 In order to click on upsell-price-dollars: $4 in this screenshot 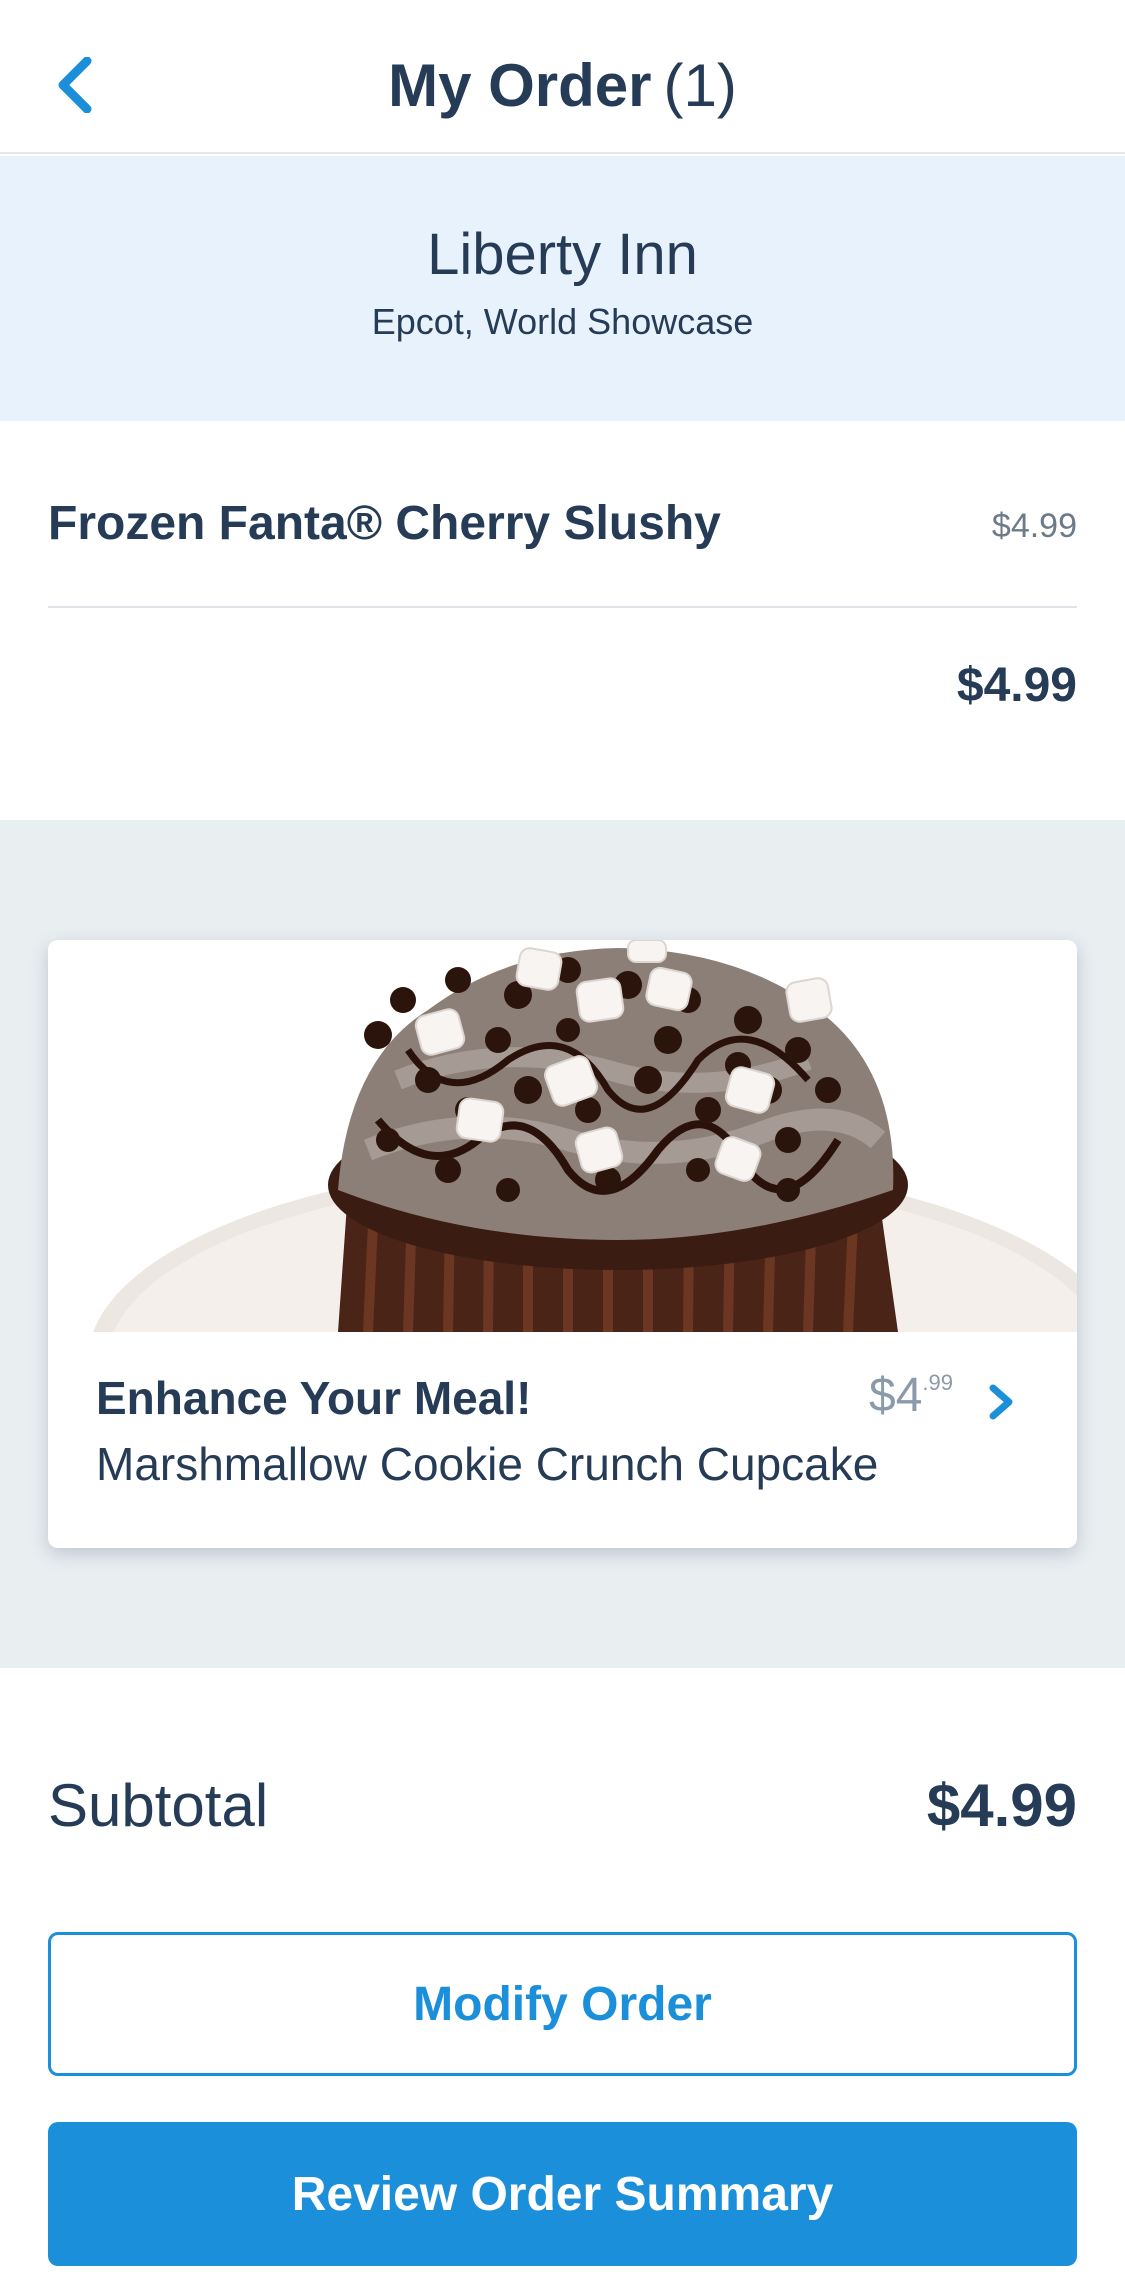, I will do `click(896, 1395)`.